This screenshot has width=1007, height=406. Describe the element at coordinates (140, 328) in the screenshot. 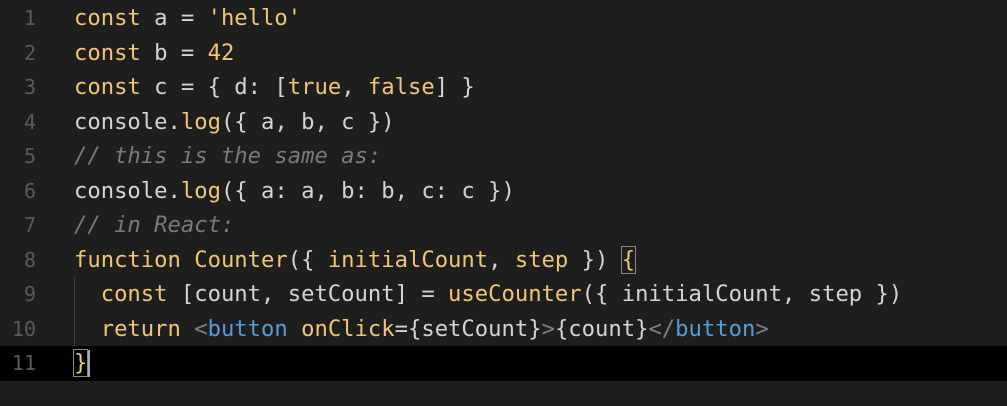

I see `code-token: return` at that location.